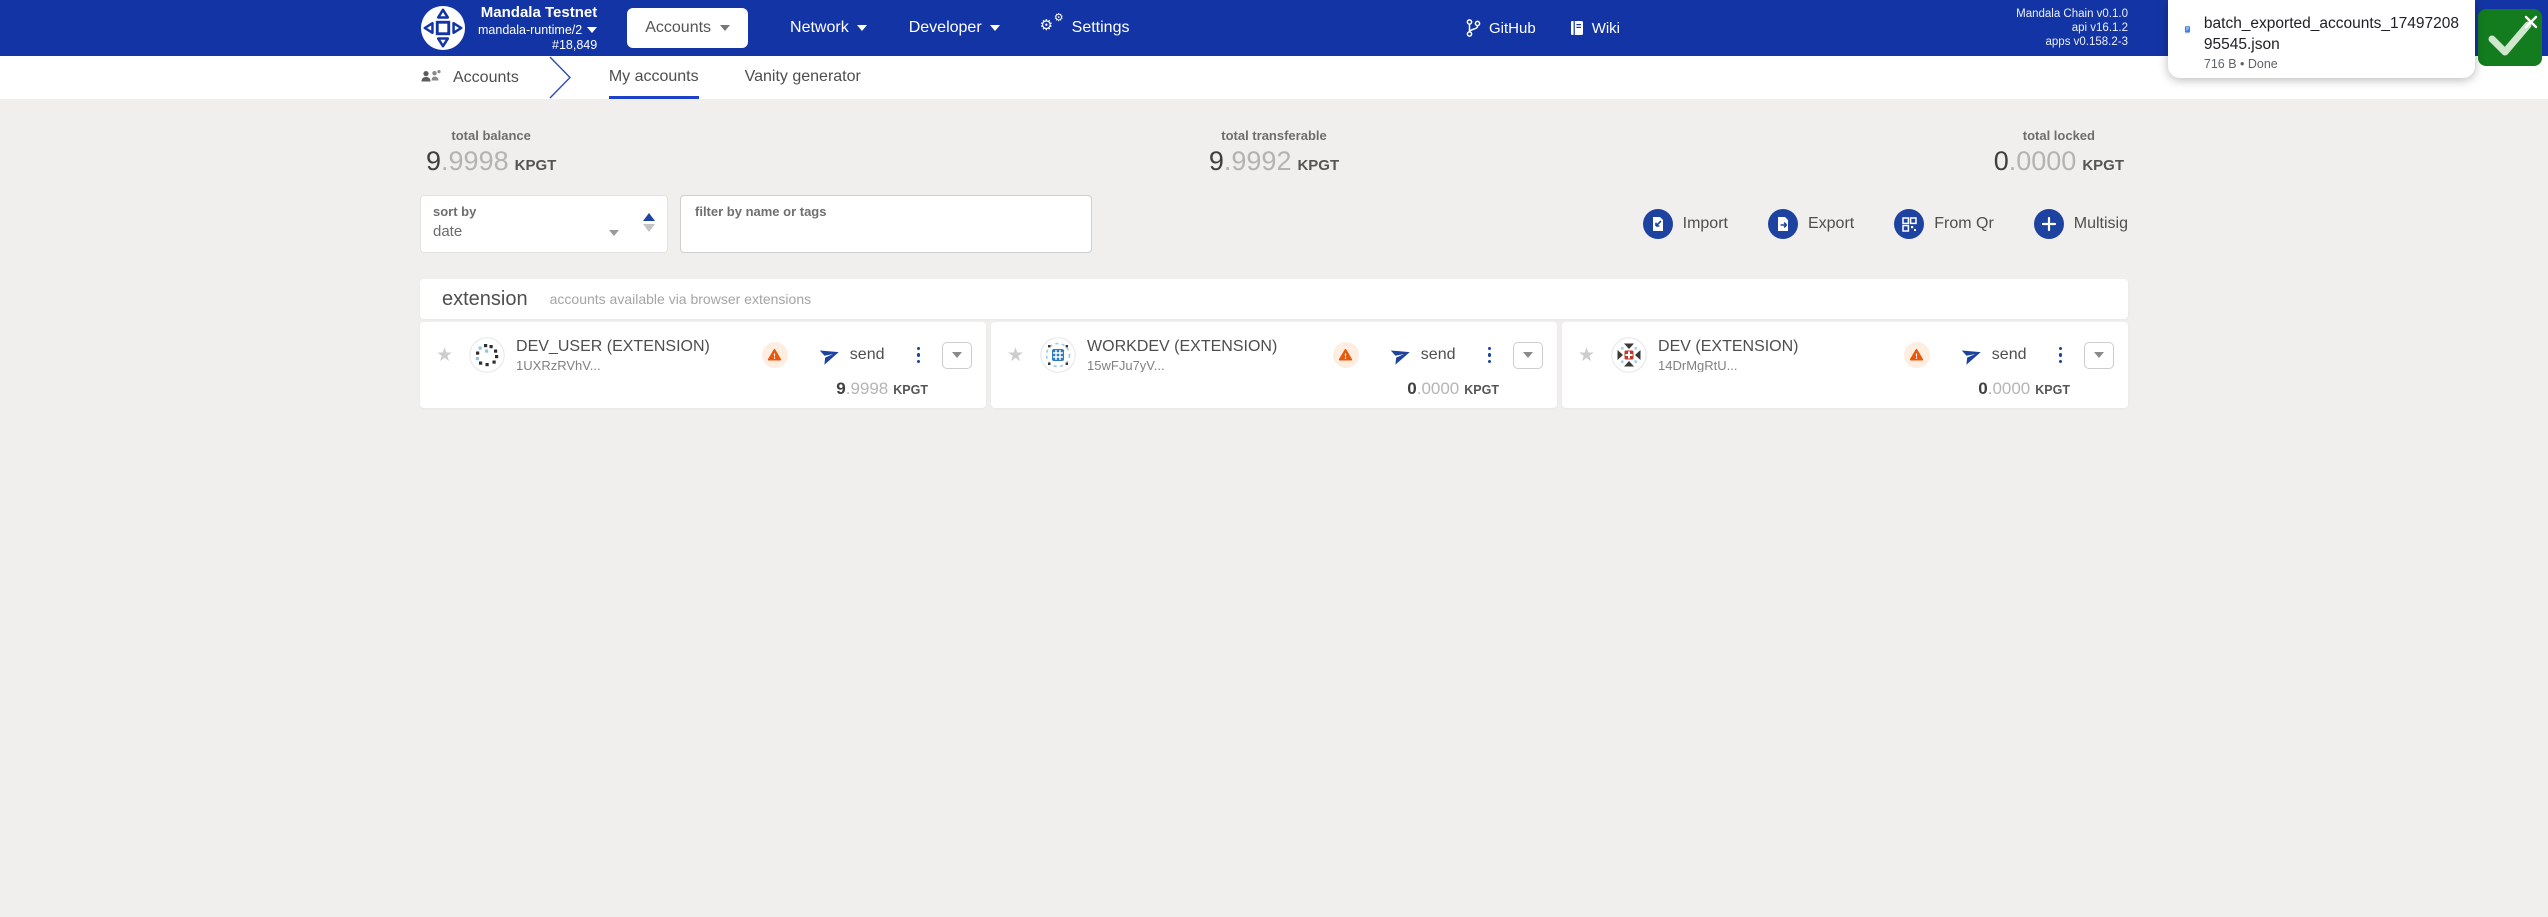 This screenshot has height=917, width=2548. What do you see at coordinates (1685, 224) in the screenshot?
I see `import-button: Import` at bounding box center [1685, 224].